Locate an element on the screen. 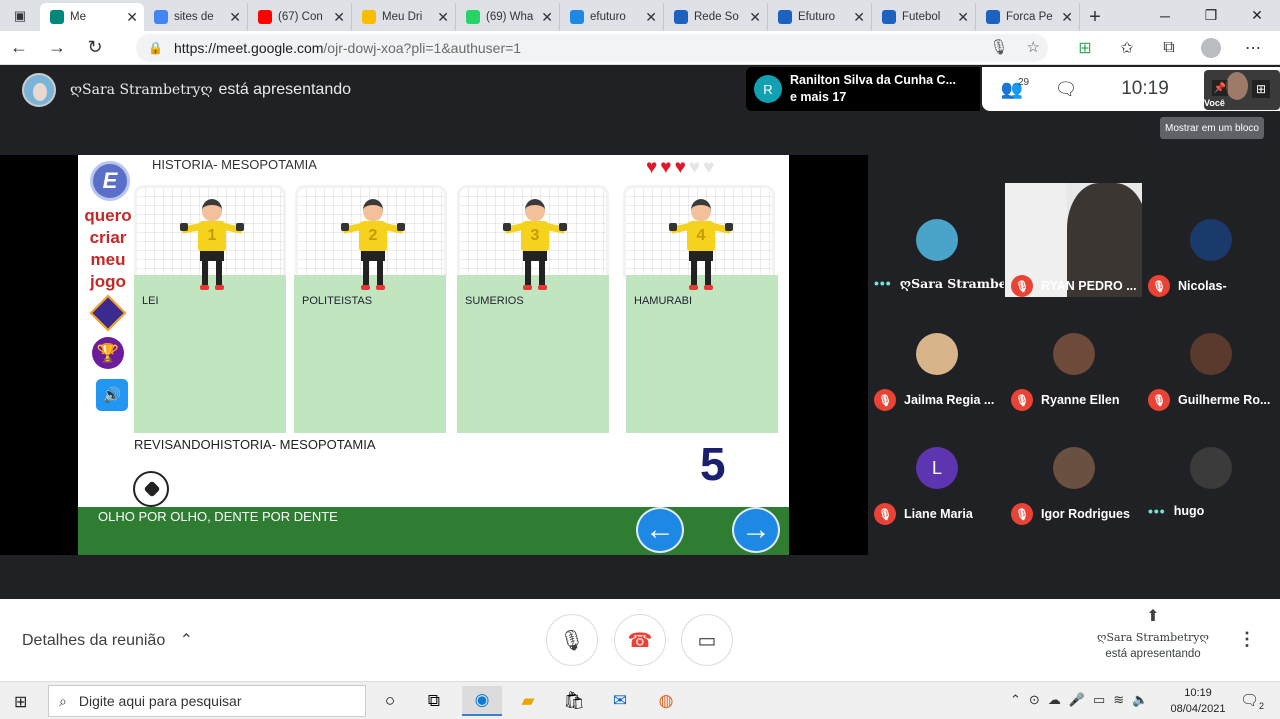 This screenshot has width=1280, height=719. goalkeeper: 3 is located at coordinates (535, 247).